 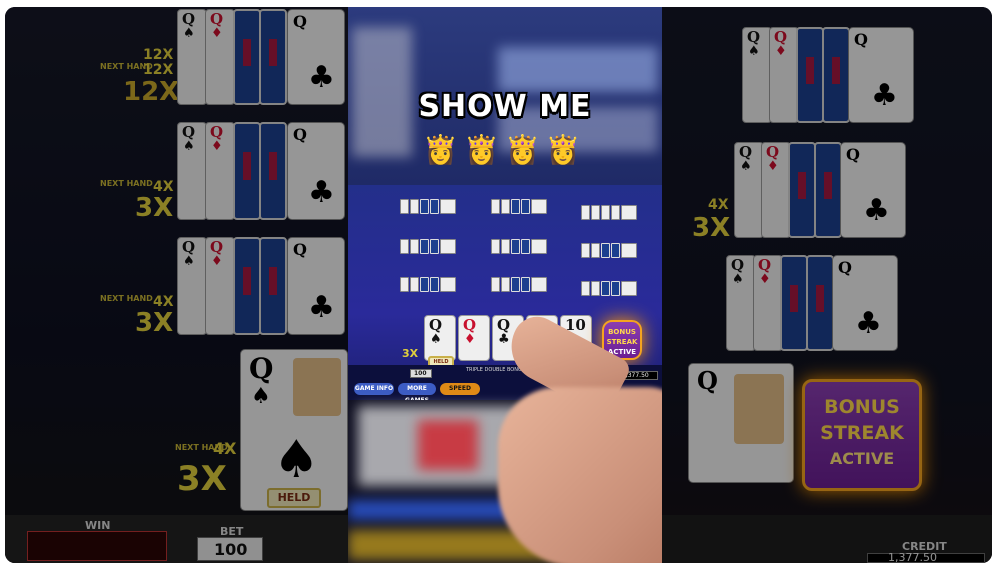 I want to click on speed-button: SPEED, so click(x=460, y=389).